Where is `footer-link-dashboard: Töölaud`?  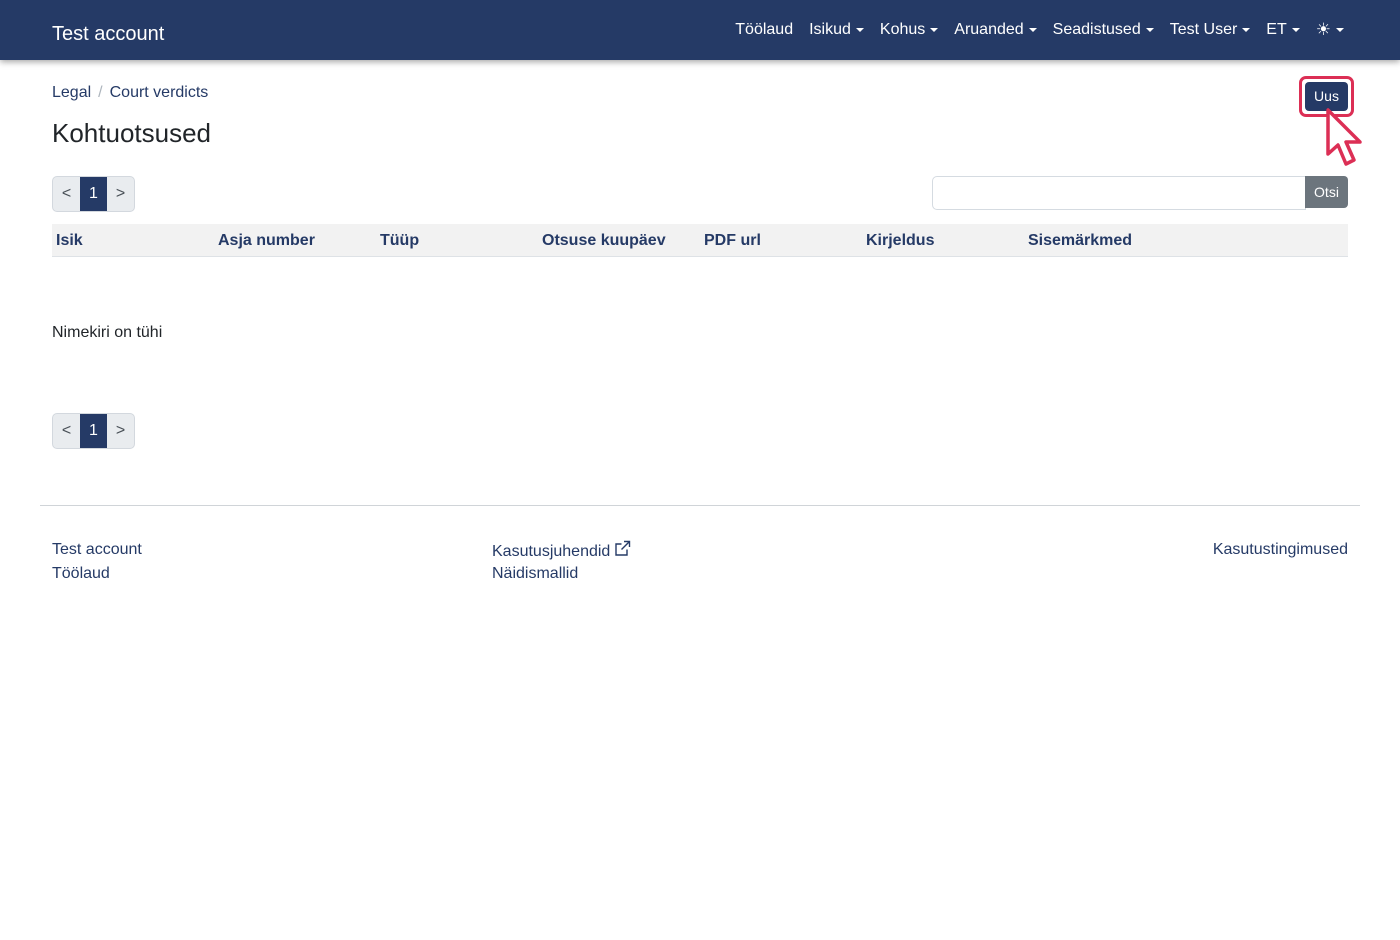
footer-link-dashboard: Töölaud is located at coordinates (81, 574).